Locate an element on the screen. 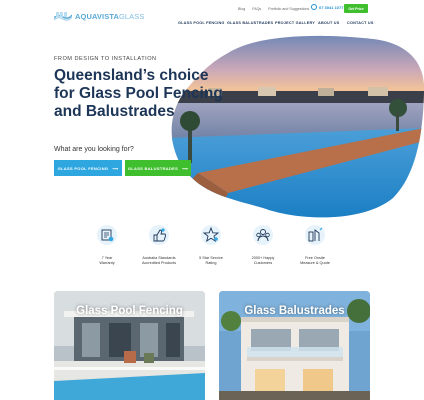 The width and height of the screenshot is (424, 400). phone-icon is located at coordinates (314, 7).